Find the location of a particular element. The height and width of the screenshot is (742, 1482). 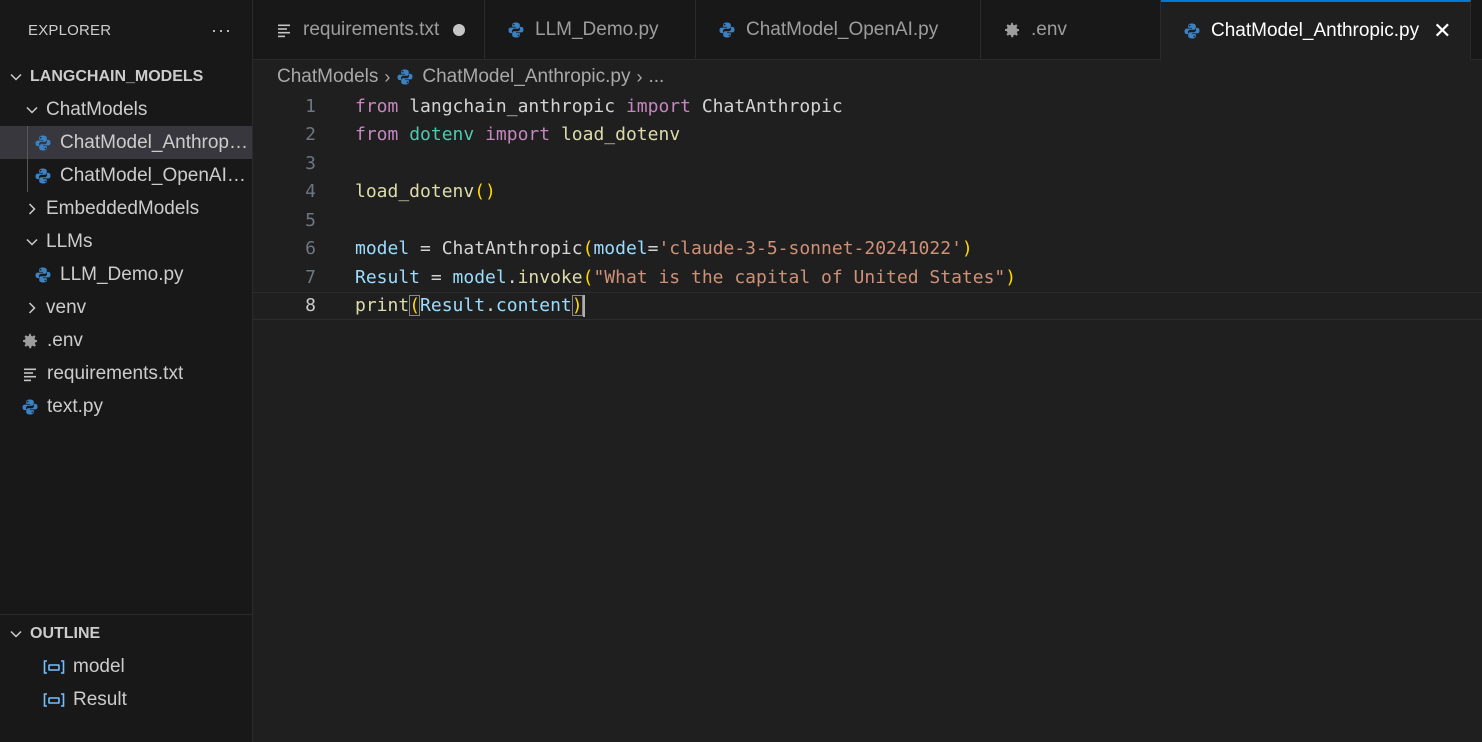

folder-label: LLMs is located at coordinates (69, 241).